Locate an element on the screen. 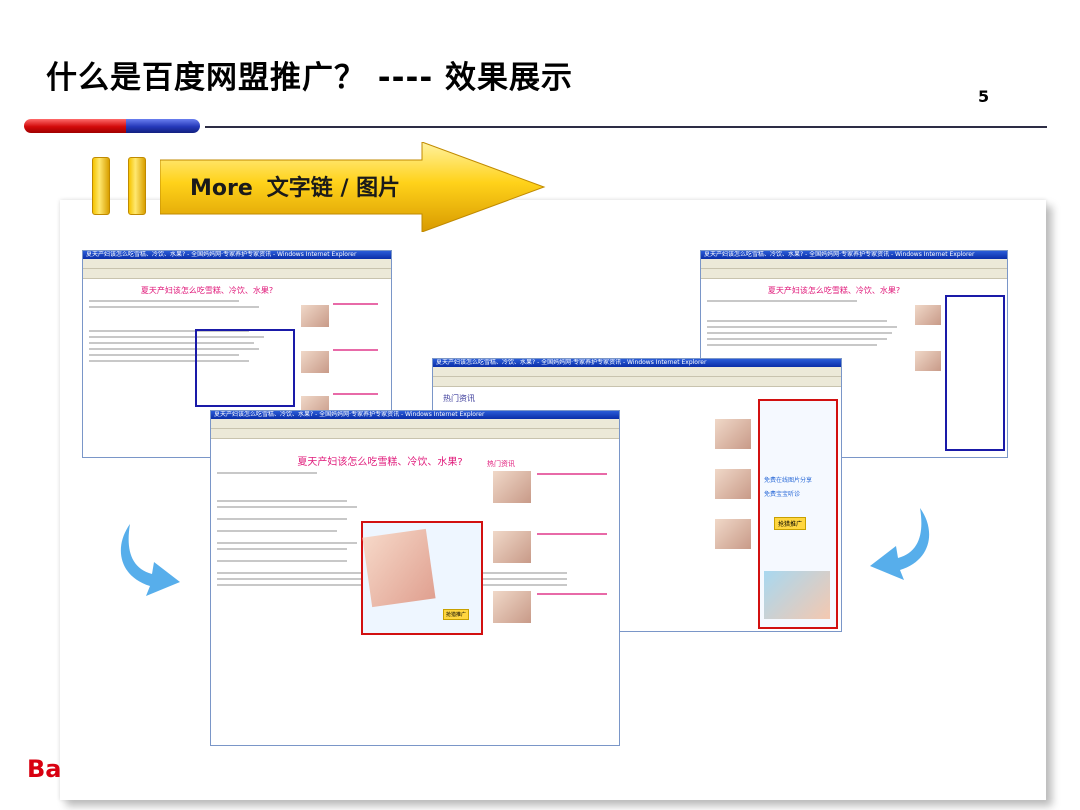  ad-link-1: 免费在线图片分享 is located at coordinates (788, 479).